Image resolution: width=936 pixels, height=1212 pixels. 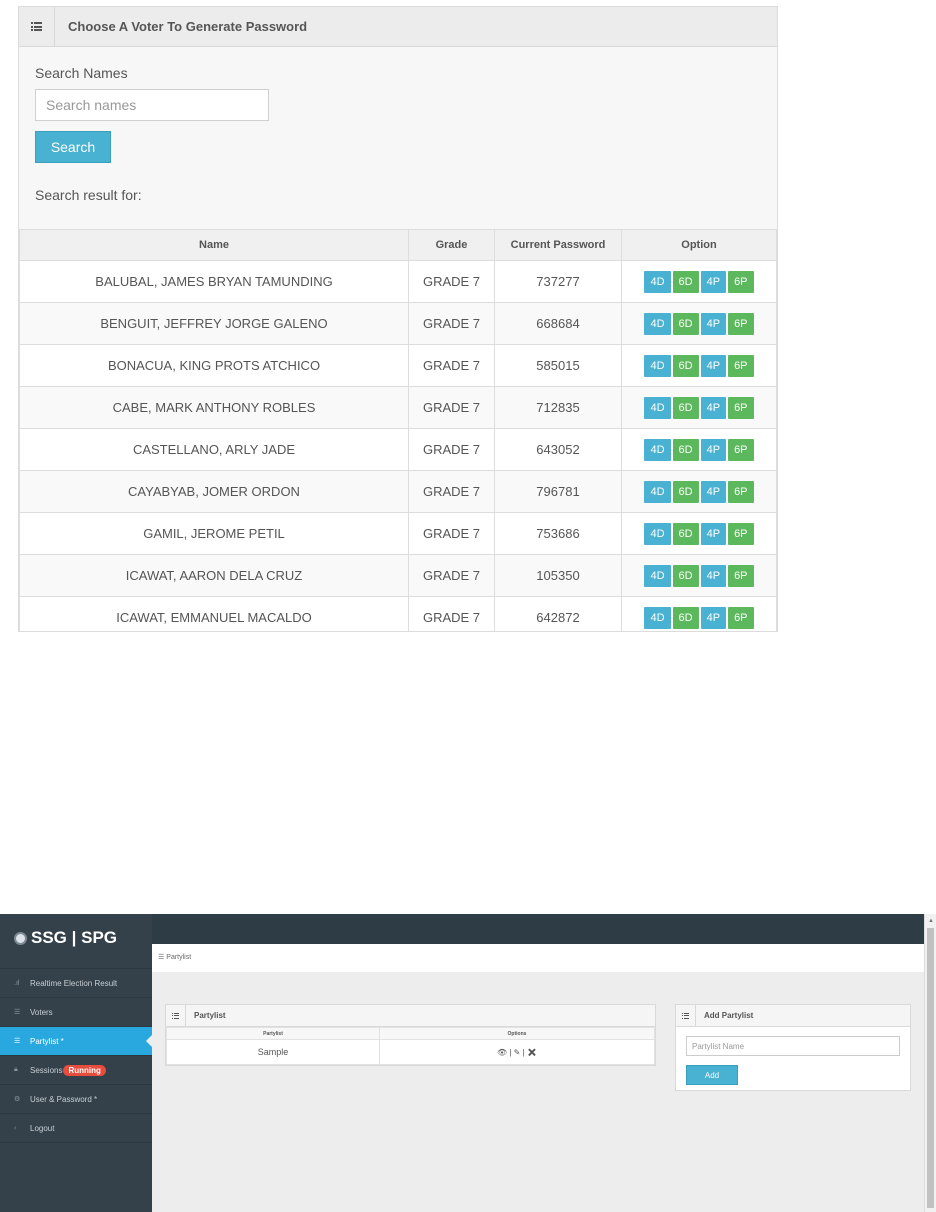 What do you see at coordinates (73, 147) in the screenshot?
I see `search-button: Search` at bounding box center [73, 147].